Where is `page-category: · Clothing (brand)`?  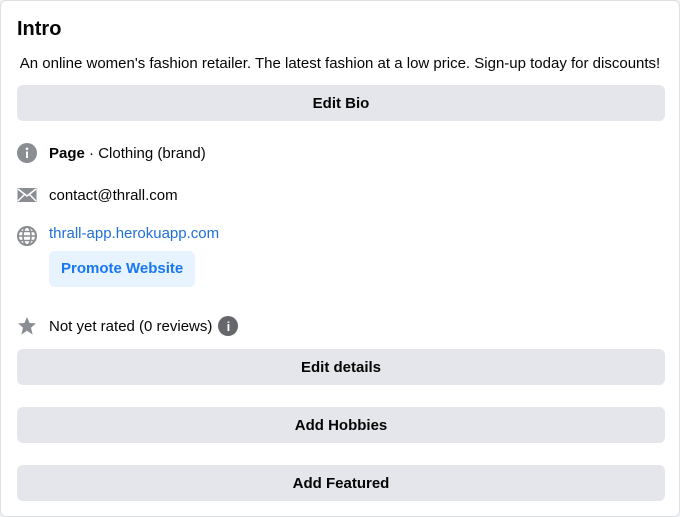
page-category: · Clothing (brand) is located at coordinates (145, 153).